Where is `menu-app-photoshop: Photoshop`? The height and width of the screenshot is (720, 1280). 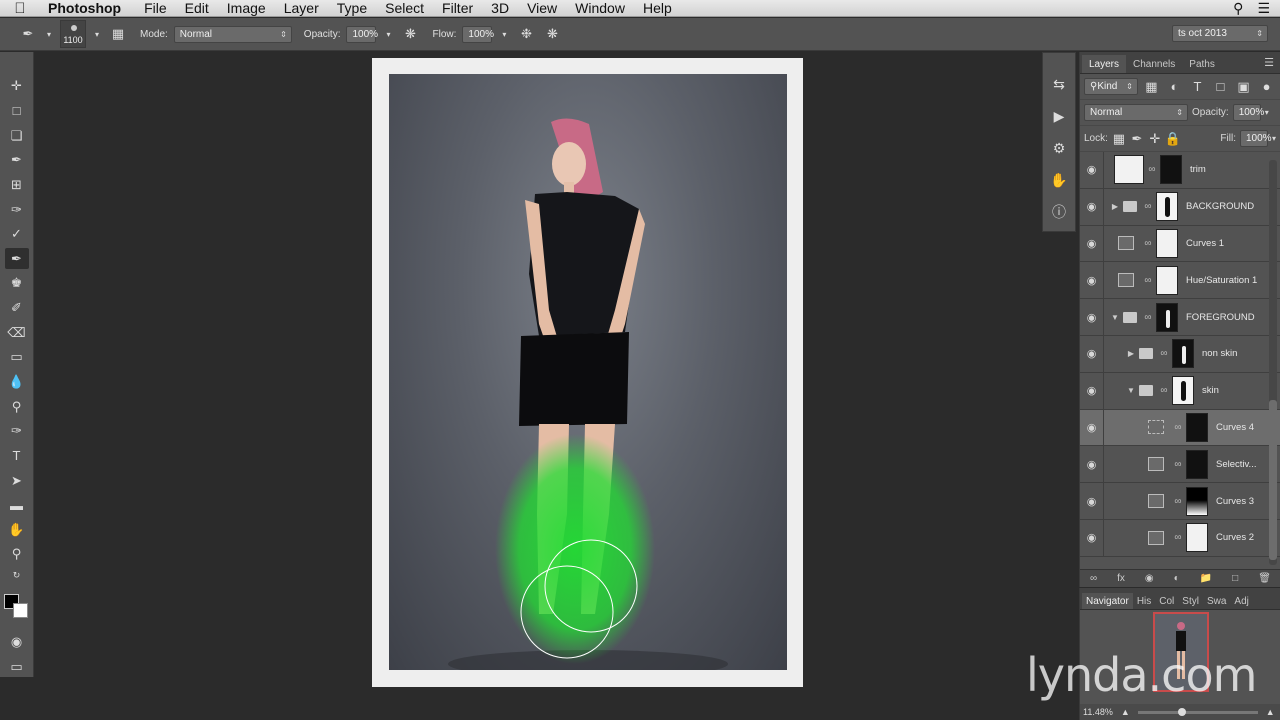 menu-app-photoshop: Photoshop is located at coordinates (87, 8).